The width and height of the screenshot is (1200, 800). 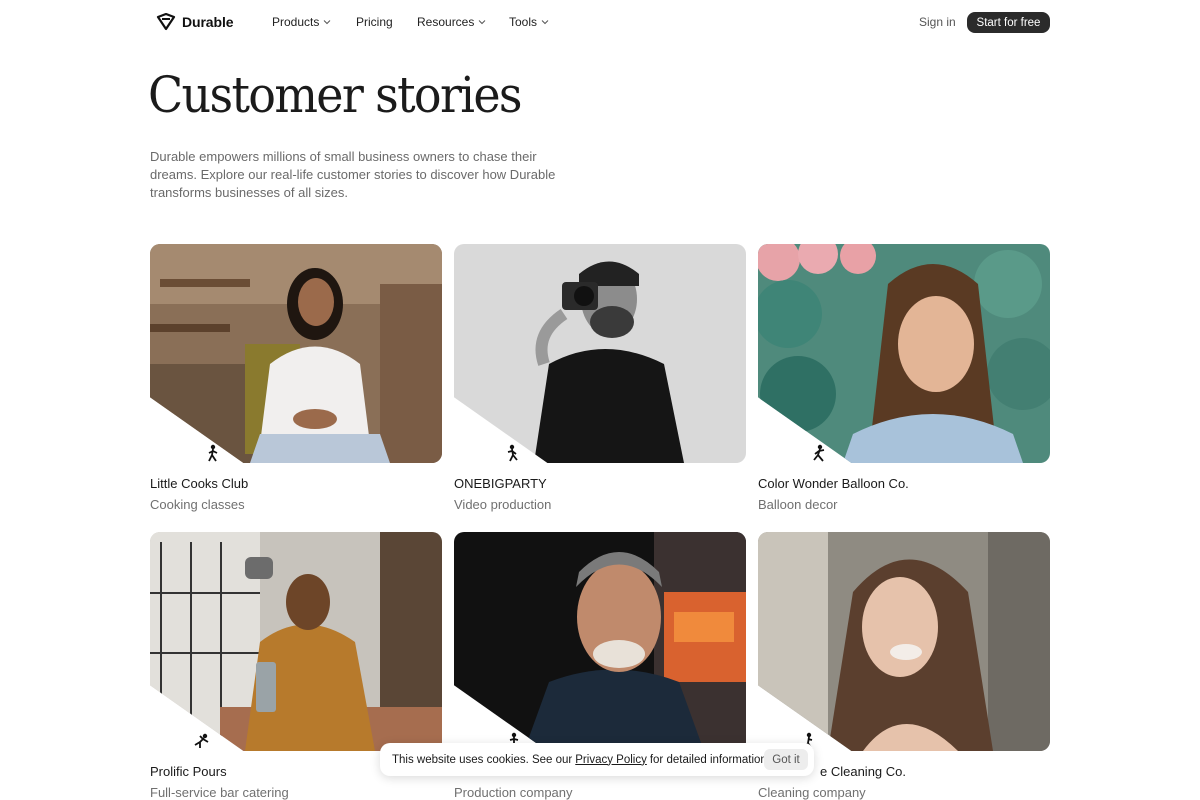 What do you see at coordinates (296, 22) in the screenshot?
I see `nav-products-label: Products` at bounding box center [296, 22].